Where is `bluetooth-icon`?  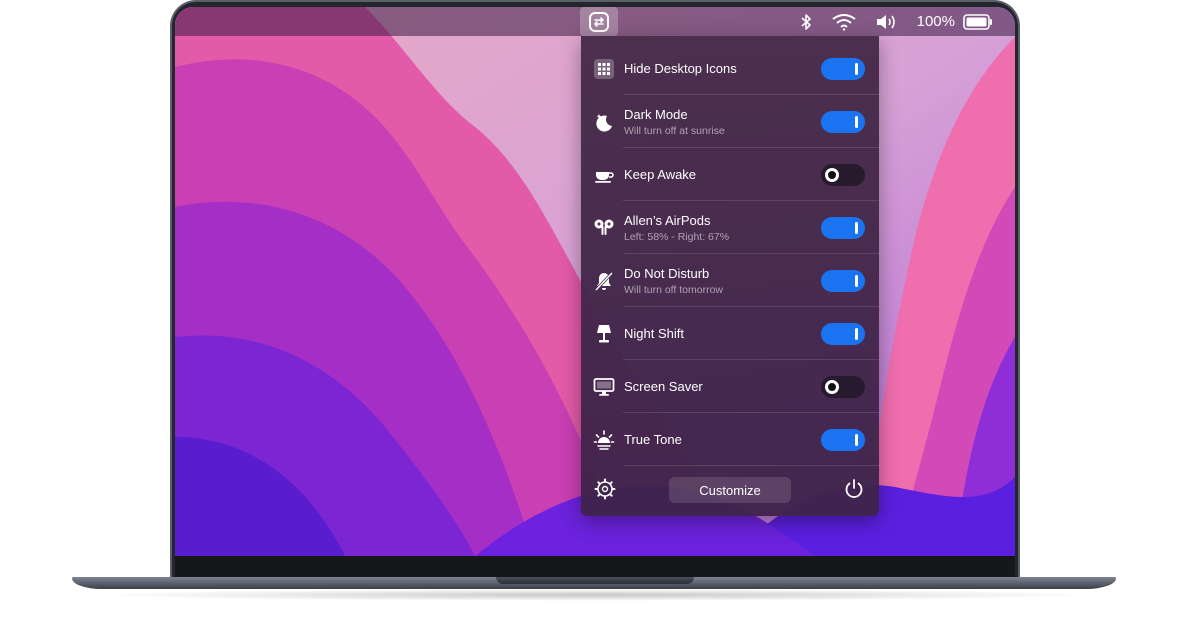 bluetooth-icon is located at coordinates (806, 22).